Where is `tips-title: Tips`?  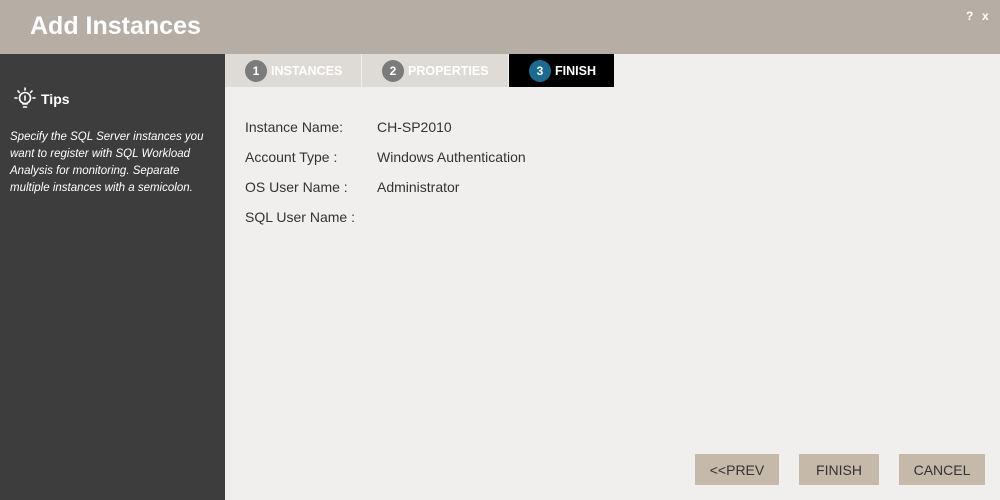
tips-title: Tips is located at coordinates (55, 99).